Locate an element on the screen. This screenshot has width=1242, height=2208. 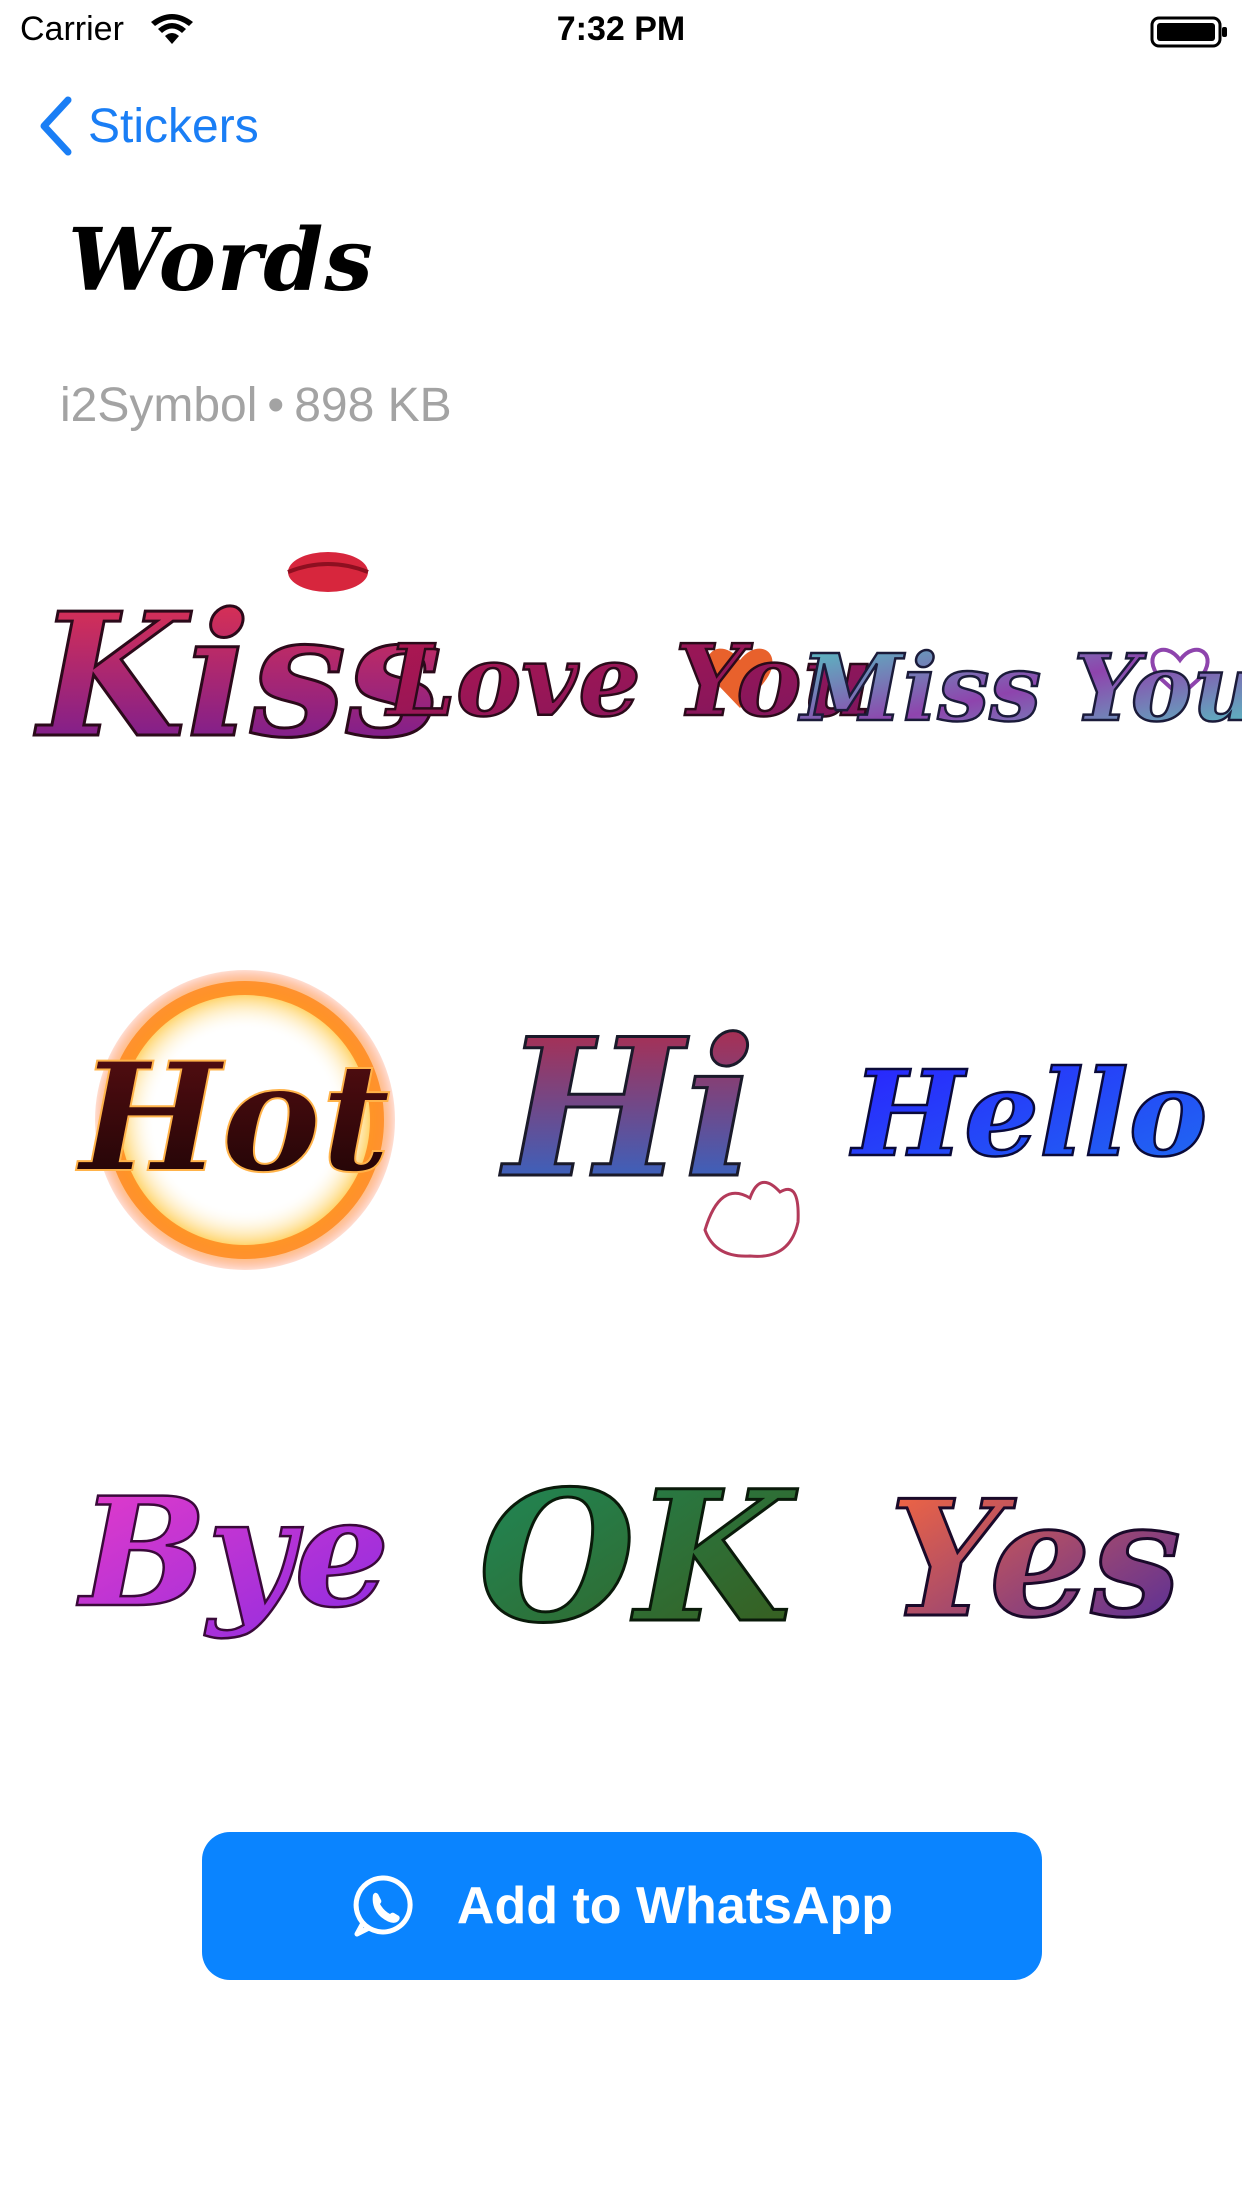
sticker-ok: OK is located at coordinates (640, 1560).